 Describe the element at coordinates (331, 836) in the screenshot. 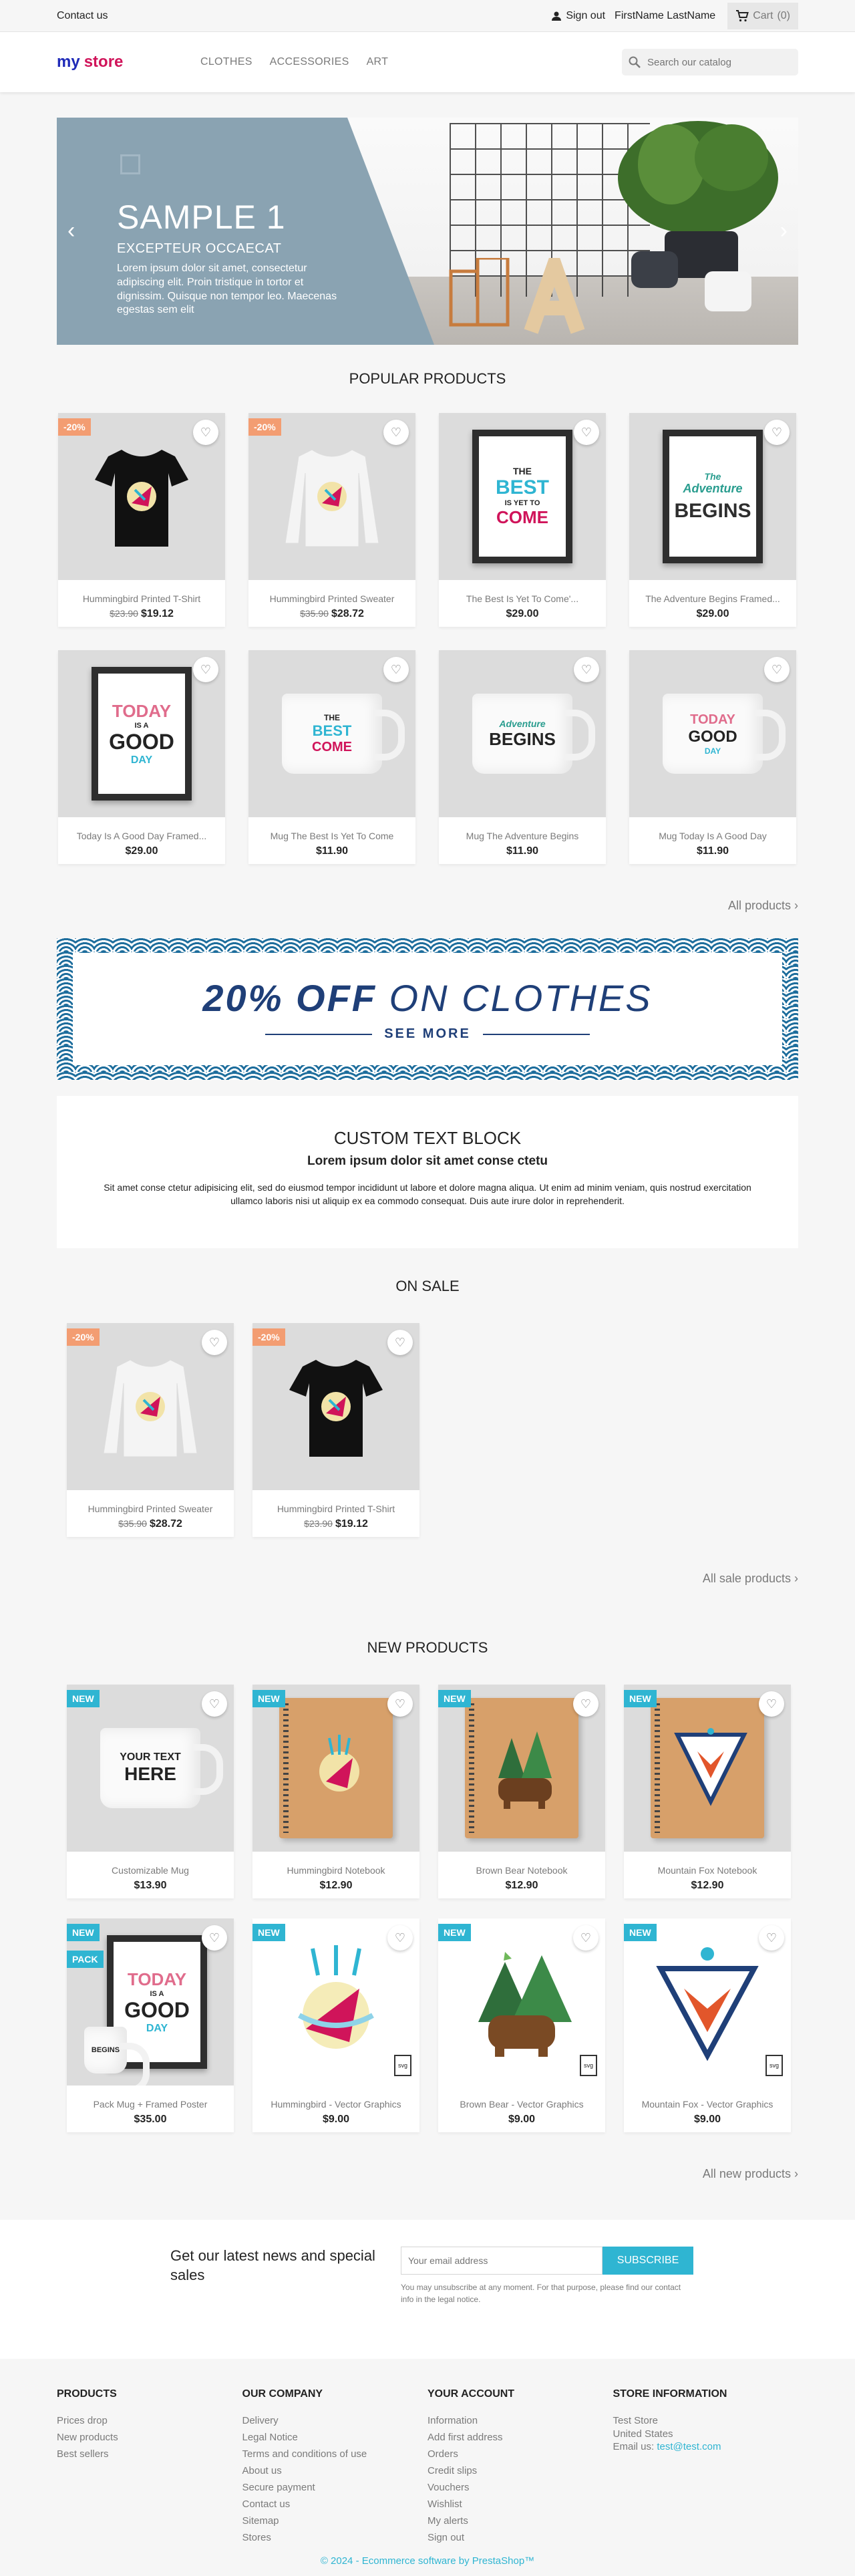

I see `product-name: Mug The Best Is Yet To Come` at that location.